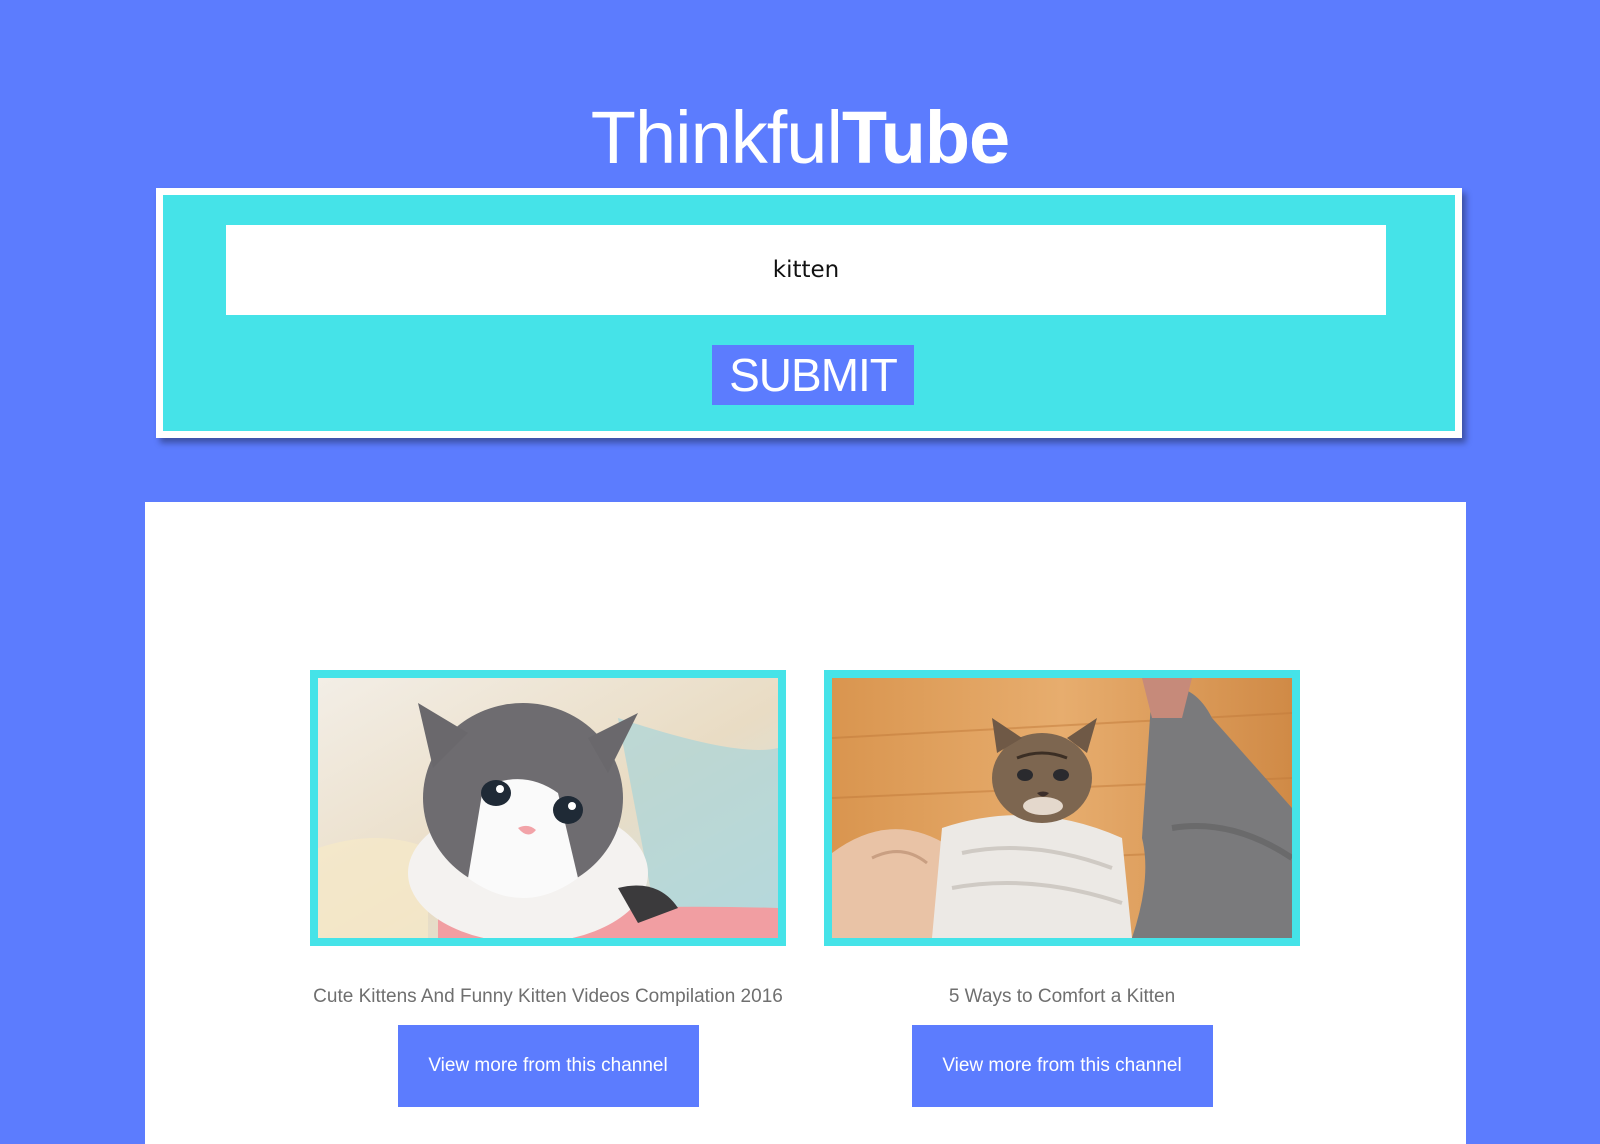 The width and height of the screenshot is (1600, 1144). I want to click on search-input, so click(806, 270).